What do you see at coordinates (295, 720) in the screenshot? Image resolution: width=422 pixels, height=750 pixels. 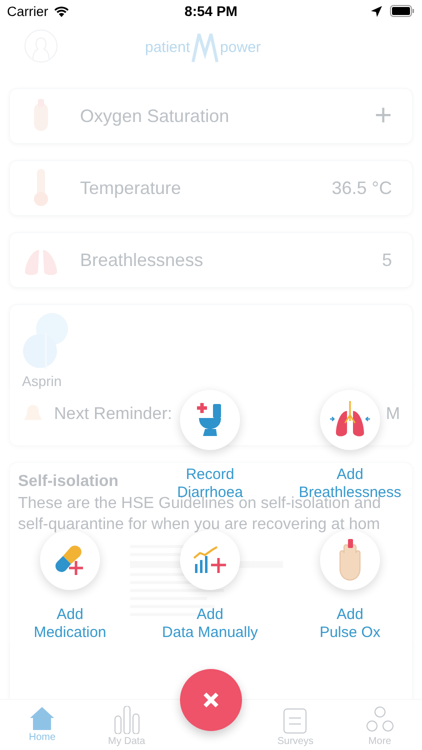 I see `clipboard-icon` at bounding box center [295, 720].